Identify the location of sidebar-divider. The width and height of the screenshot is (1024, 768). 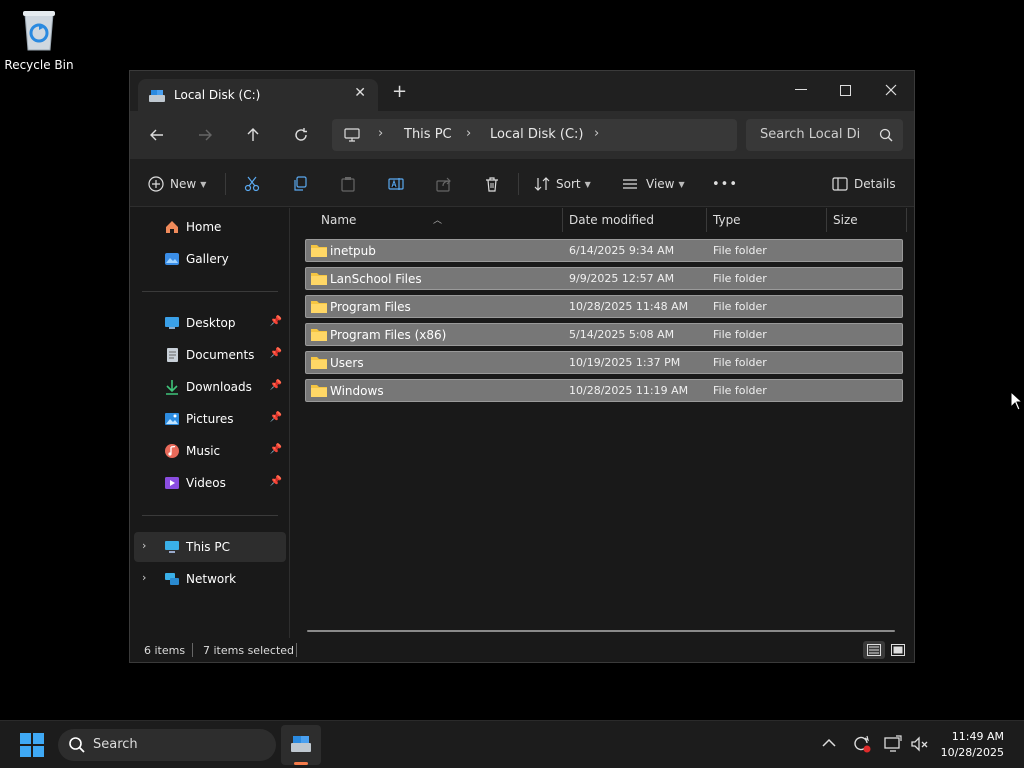
(210, 291).